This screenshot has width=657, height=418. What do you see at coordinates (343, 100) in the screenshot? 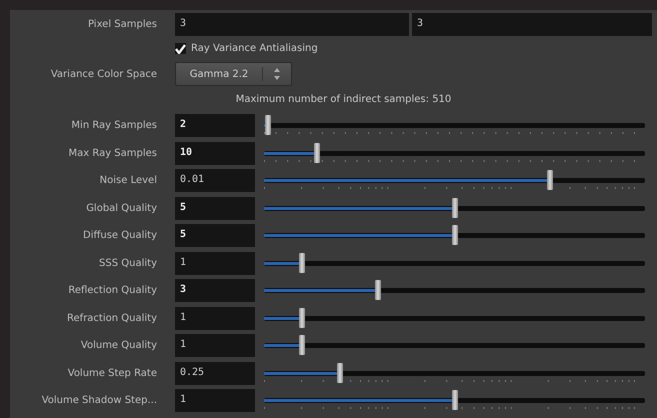
I see `info-text: Maximum number of indirect samples: 510` at bounding box center [343, 100].